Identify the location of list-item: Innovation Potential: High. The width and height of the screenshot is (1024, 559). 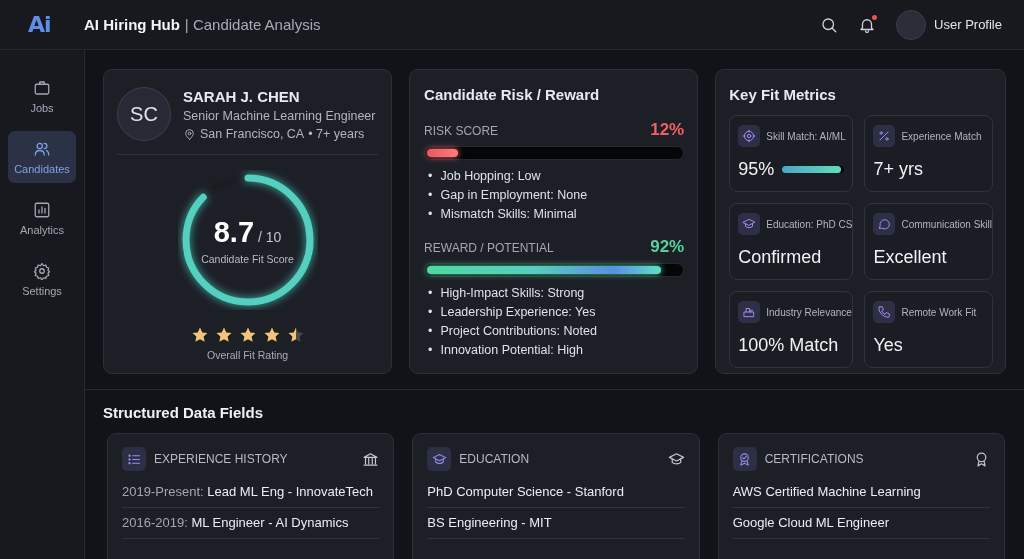
(511, 350).